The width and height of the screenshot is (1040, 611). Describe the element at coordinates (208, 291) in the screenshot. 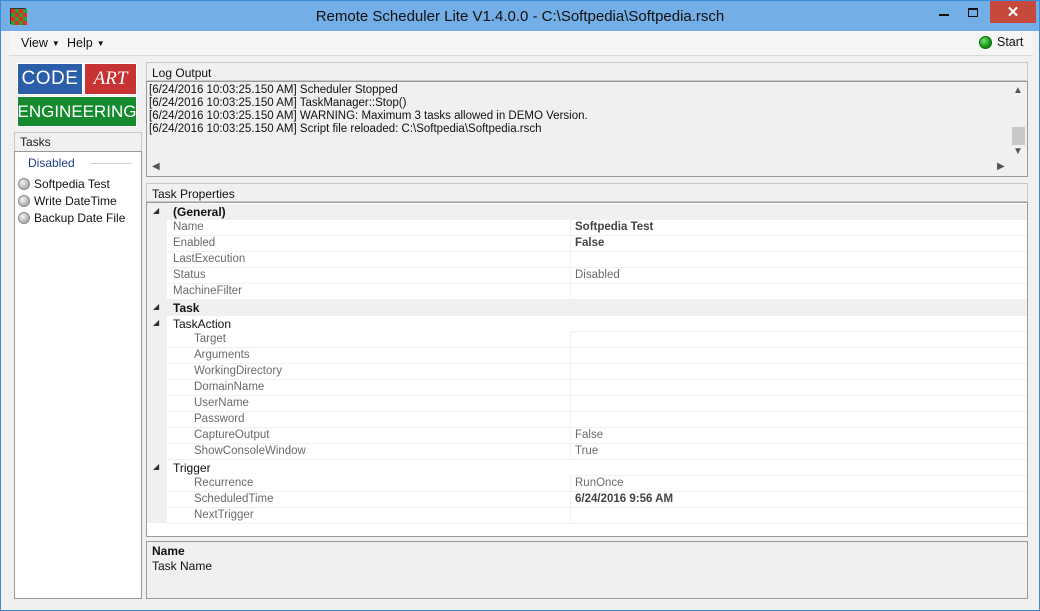

I see `property-name: MachineFilter` at that location.